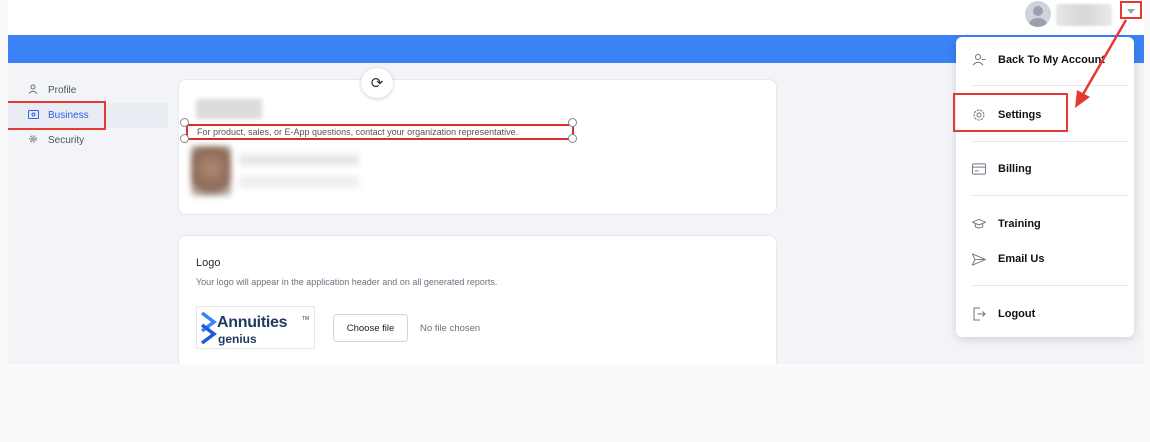 This screenshot has width=1150, height=442. Describe the element at coordinates (1010, 112) in the screenshot. I see `highlight-box-settings` at that location.